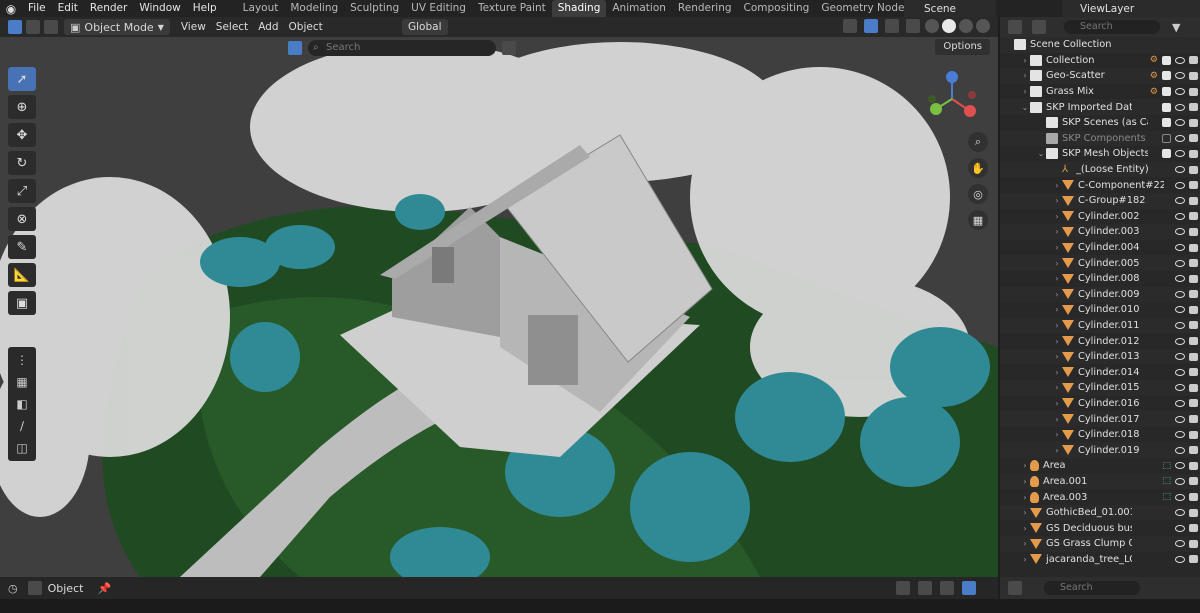 This screenshot has width=1200, height=613. I want to click on perspective-grid-icon: ▦, so click(978, 220).